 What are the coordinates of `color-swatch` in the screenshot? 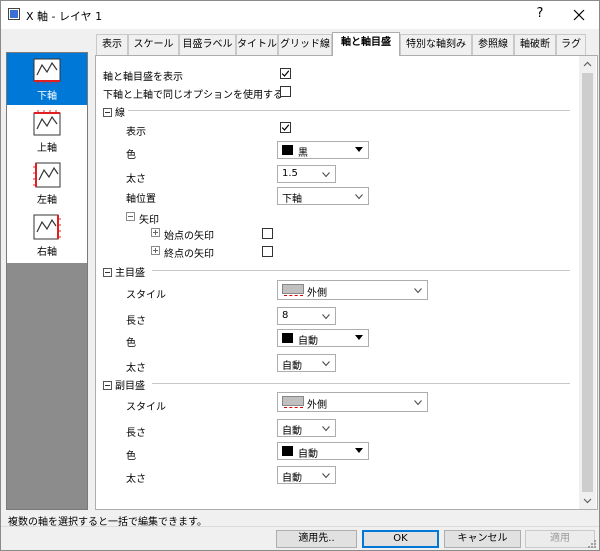 It's located at (287, 150).